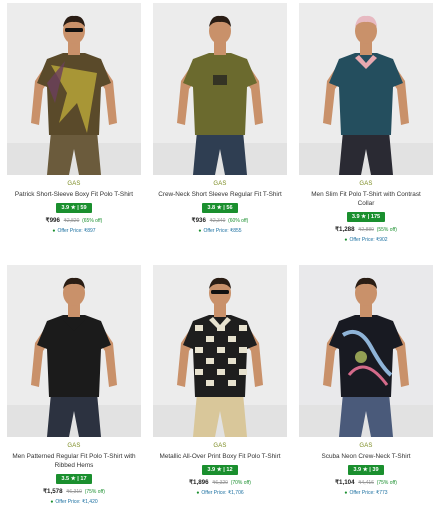 The height and width of the screenshot is (505, 441). Describe the element at coordinates (240, 483) in the screenshot. I see `discount-label: (70% off)` at that location.